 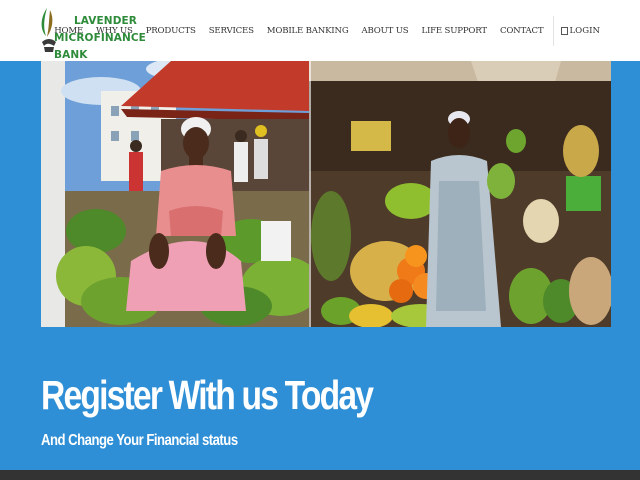 I want to click on nav-home: HOME, so click(x=68, y=31).